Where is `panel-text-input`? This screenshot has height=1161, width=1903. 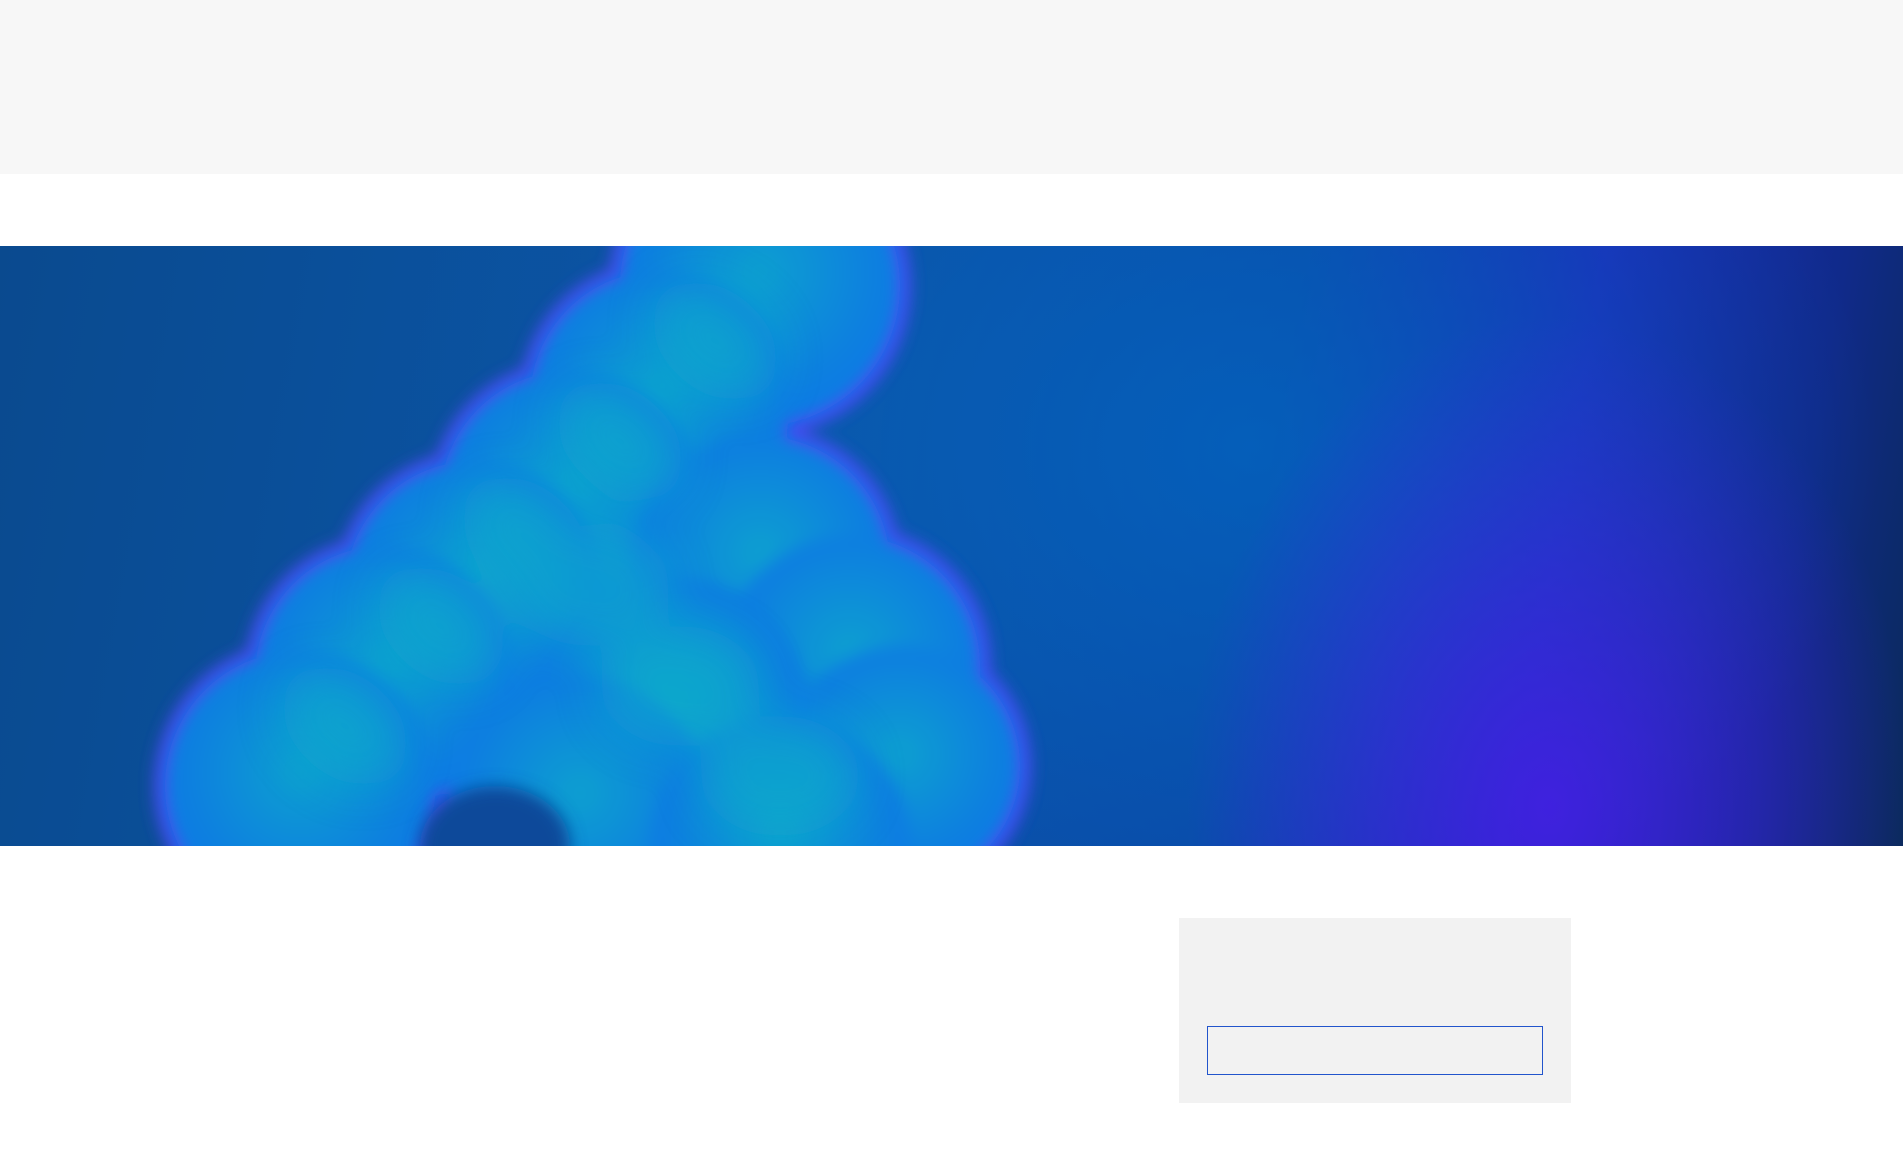 panel-text-input is located at coordinates (1375, 1050).